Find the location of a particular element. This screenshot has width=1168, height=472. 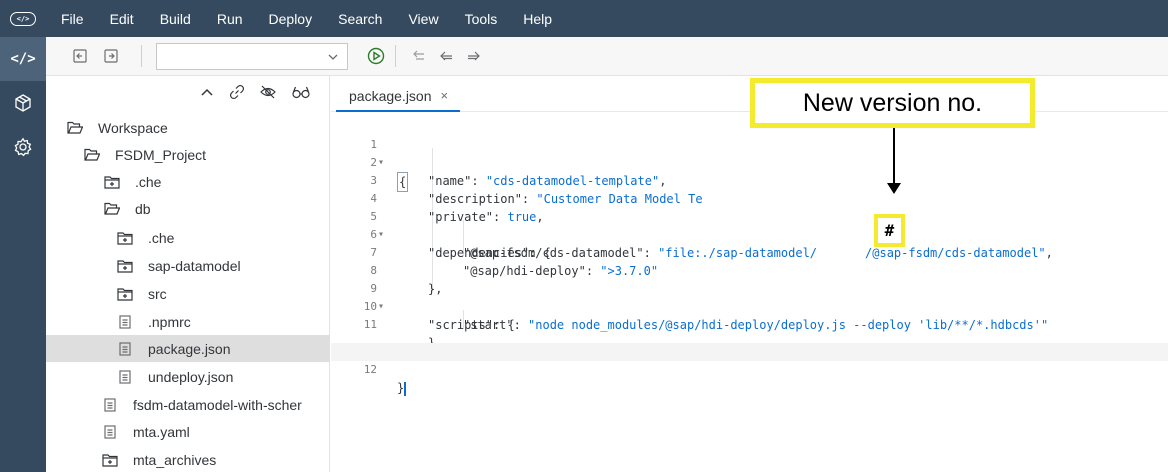

tab-package-json: package.json × is located at coordinates (398, 96).